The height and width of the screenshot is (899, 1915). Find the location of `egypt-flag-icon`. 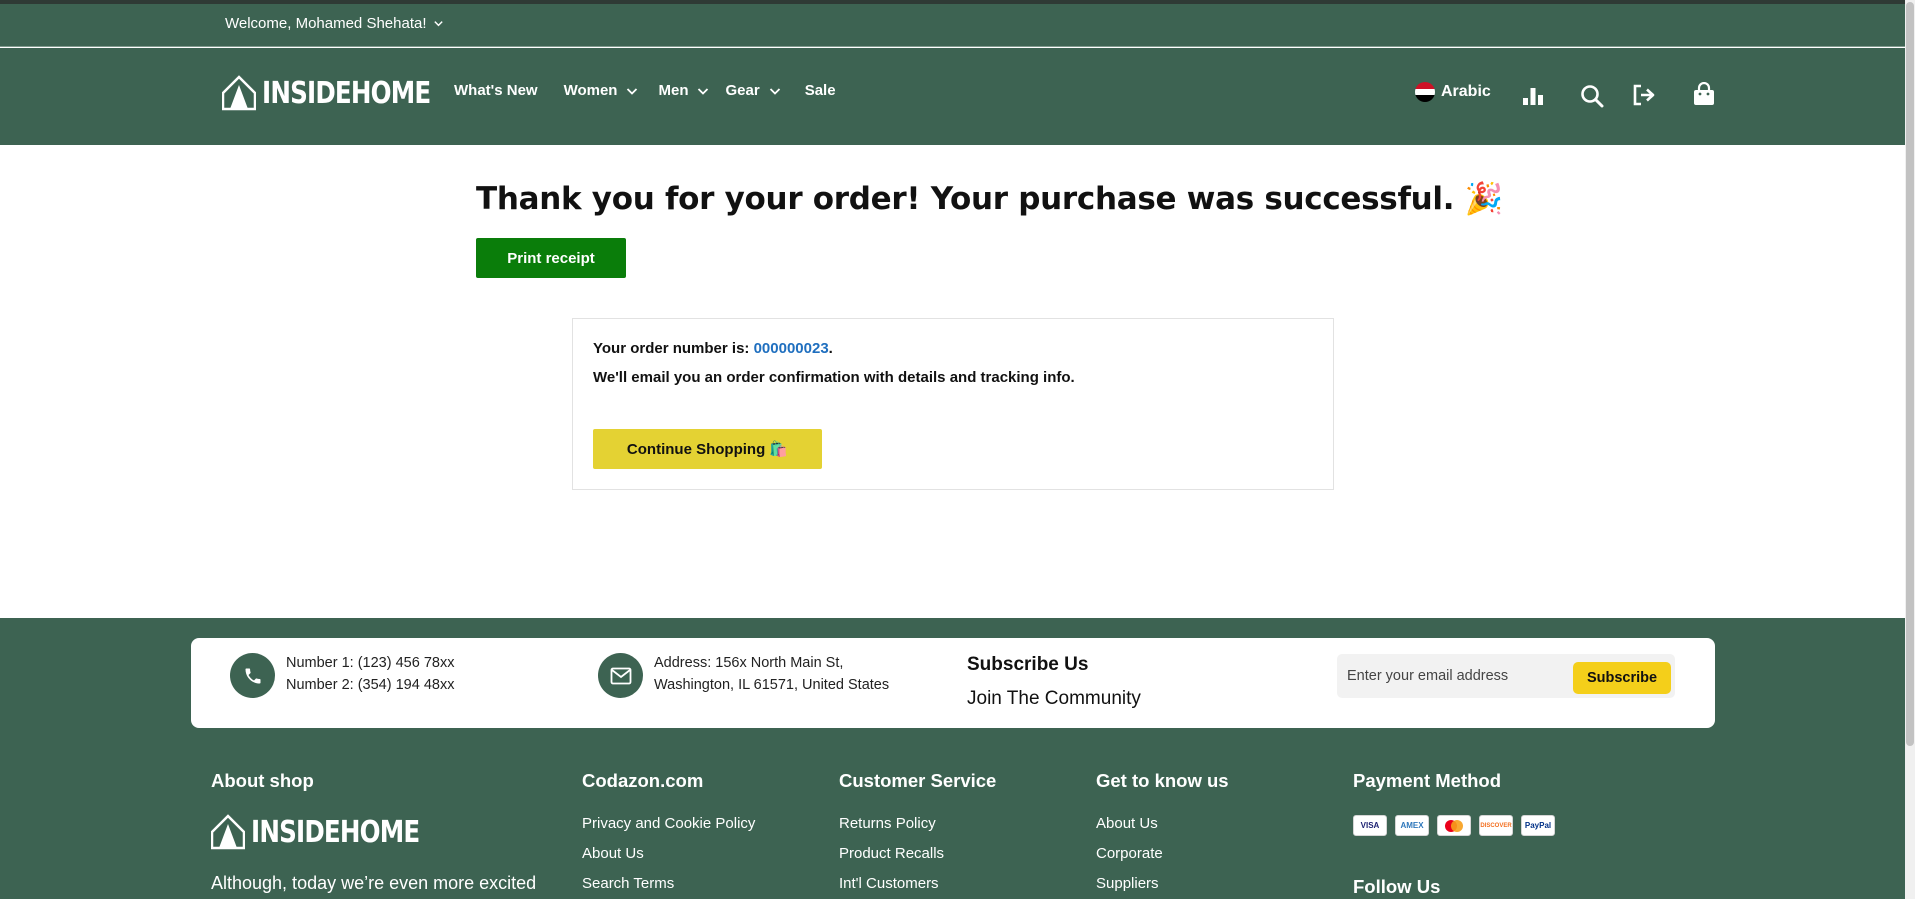

egypt-flag-icon is located at coordinates (1425, 92).